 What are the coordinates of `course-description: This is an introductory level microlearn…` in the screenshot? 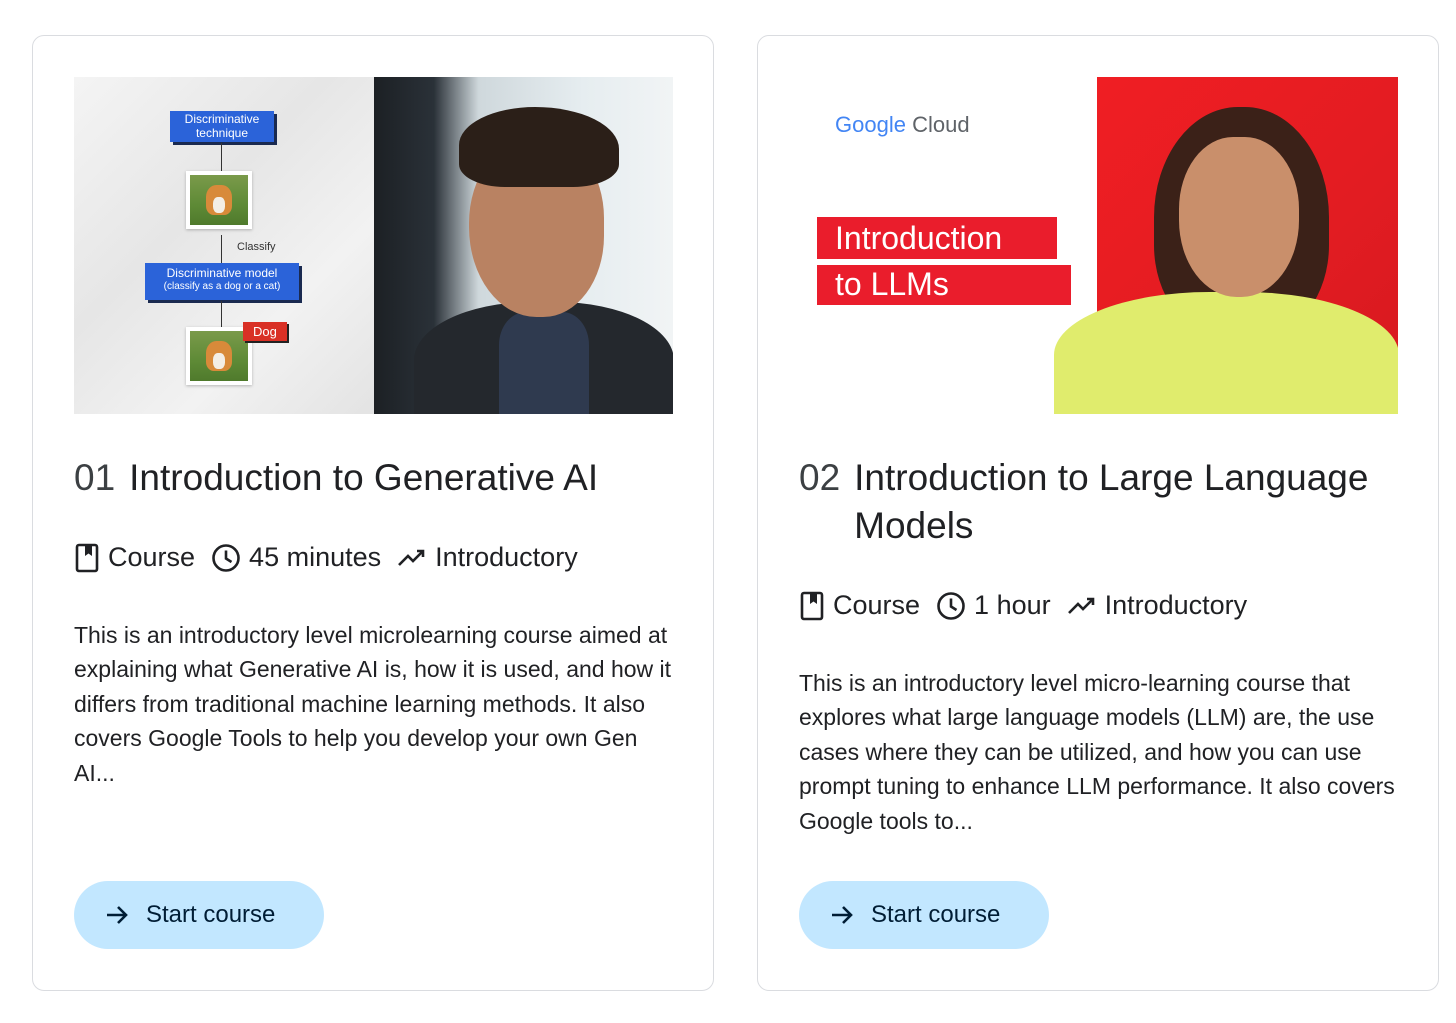 It's located at (373, 704).